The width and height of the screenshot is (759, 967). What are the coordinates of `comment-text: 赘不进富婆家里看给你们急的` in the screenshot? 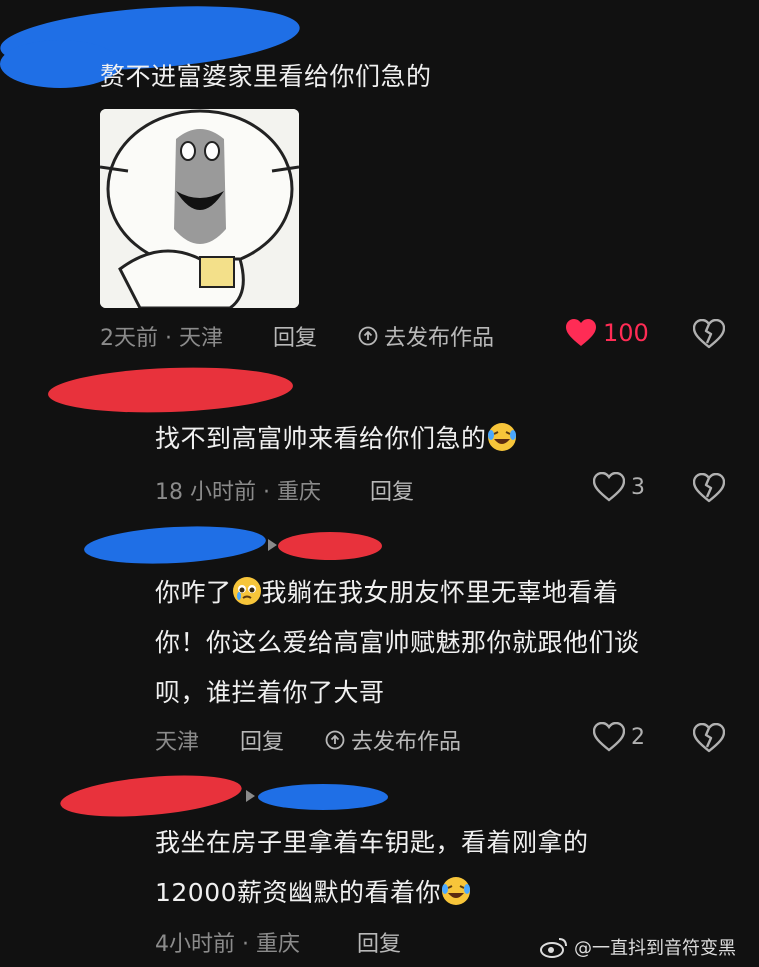 It's located at (266, 76).